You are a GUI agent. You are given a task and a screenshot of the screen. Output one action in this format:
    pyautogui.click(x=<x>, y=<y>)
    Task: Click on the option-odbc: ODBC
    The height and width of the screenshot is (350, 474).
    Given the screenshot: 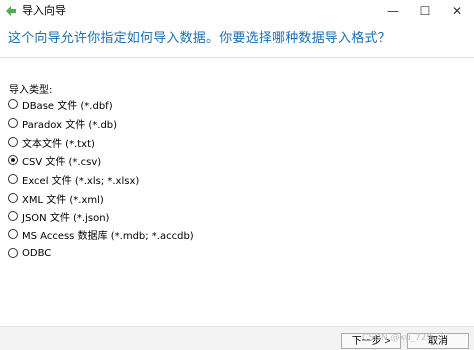 What is the action you would take?
    pyautogui.click(x=29, y=253)
    